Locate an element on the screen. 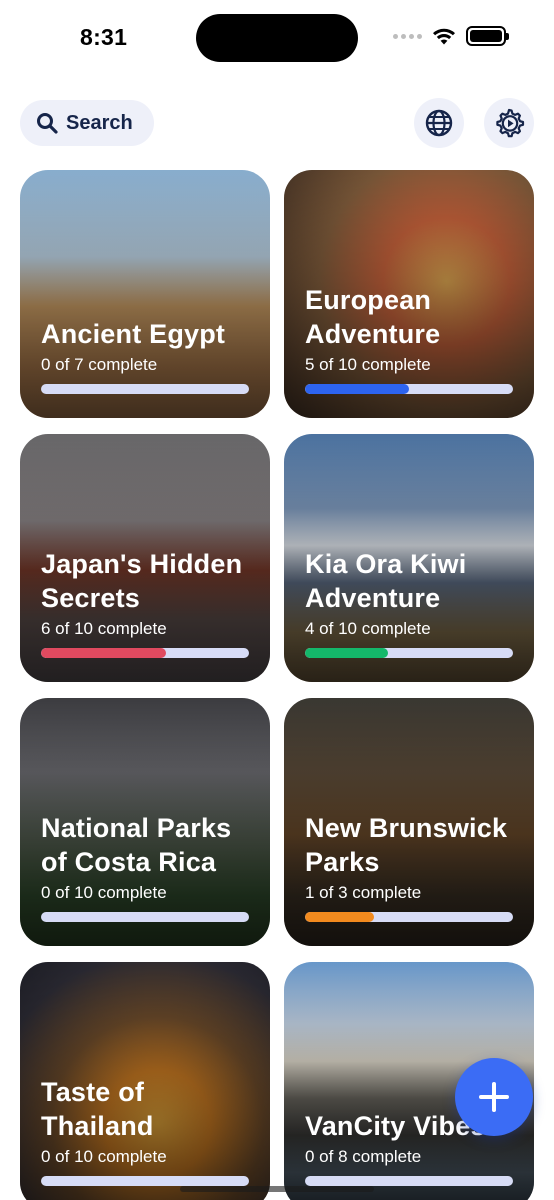 This screenshot has height=1200, width=554. plus-icon is located at coordinates (494, 1097).